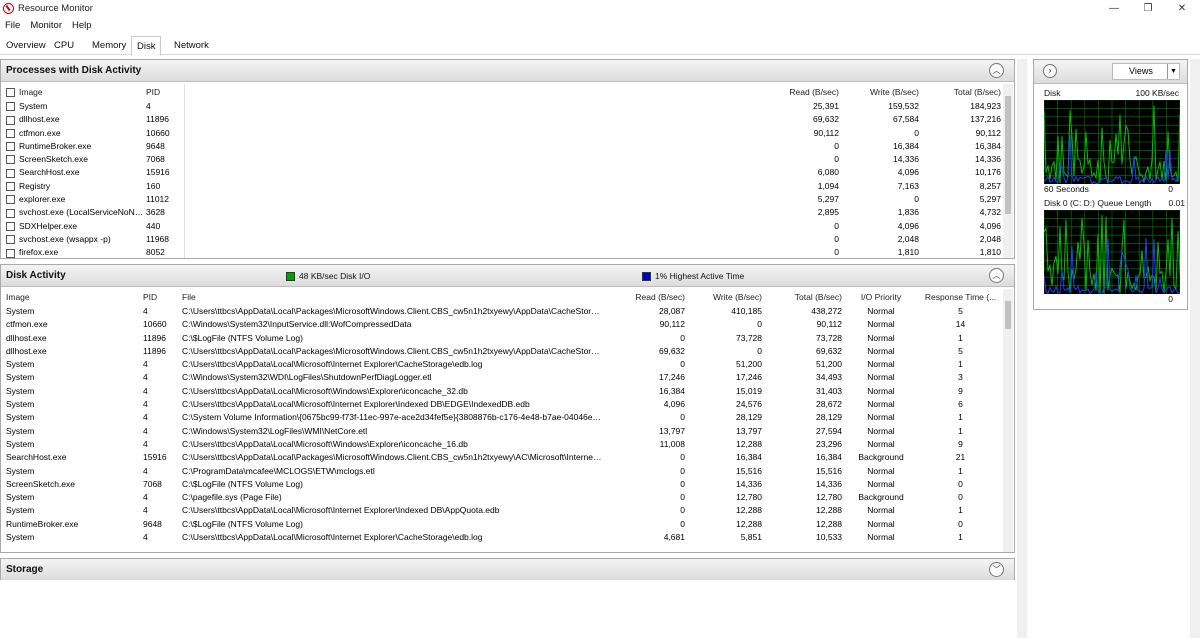 The height and width of the screenshot is (638, 1200). Describe the element at coordinates (881, 297) in the screenshot. I see `column-header-io-priority: I/O Priority` at that location.